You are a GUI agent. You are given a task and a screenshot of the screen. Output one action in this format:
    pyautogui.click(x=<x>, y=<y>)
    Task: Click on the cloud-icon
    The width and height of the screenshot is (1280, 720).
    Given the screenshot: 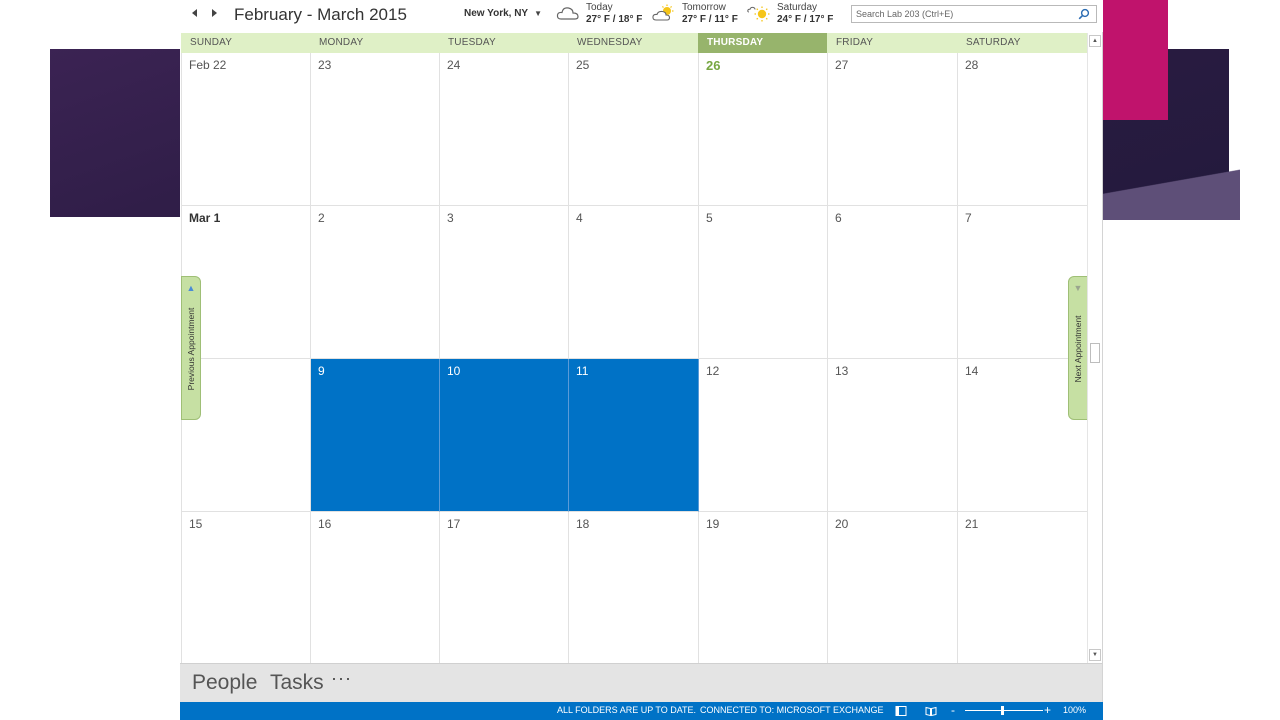 What is the action you would take?
    pyautogui.click(x=567, y=13)
    